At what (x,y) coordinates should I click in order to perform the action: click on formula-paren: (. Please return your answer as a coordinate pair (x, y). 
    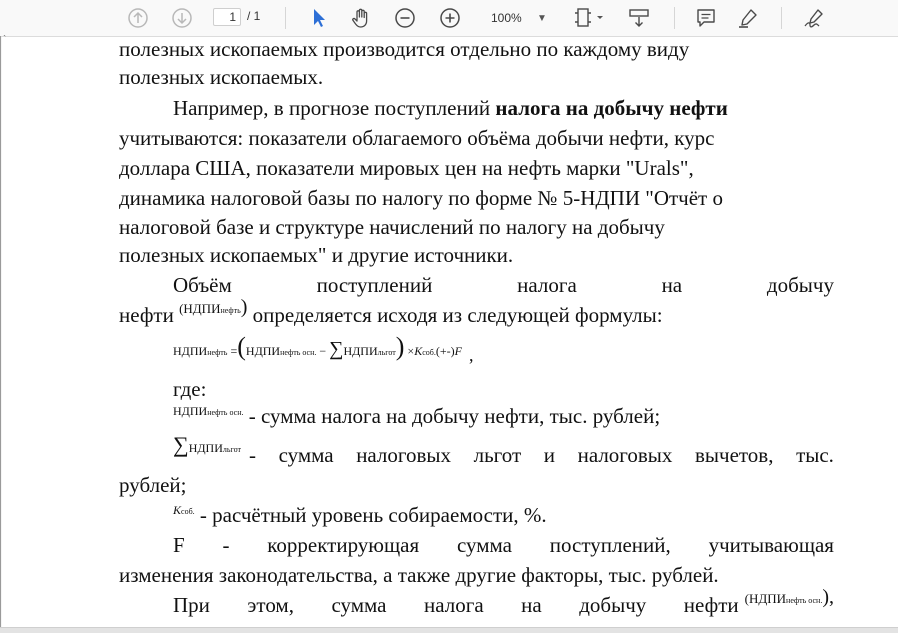
    Looking at the image, I should click on (241, 346).